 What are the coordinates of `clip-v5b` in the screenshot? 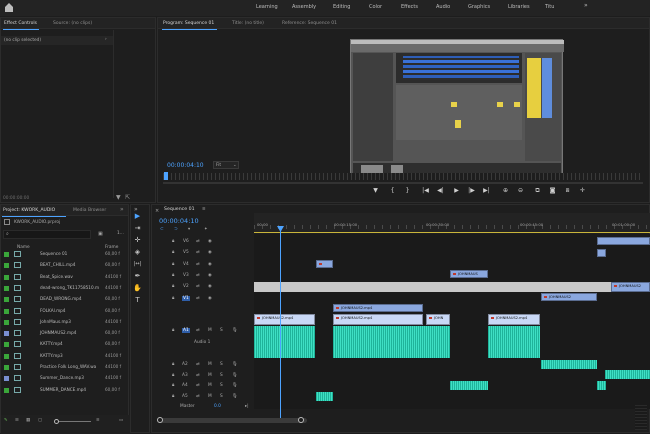 It's located at (324, 264).